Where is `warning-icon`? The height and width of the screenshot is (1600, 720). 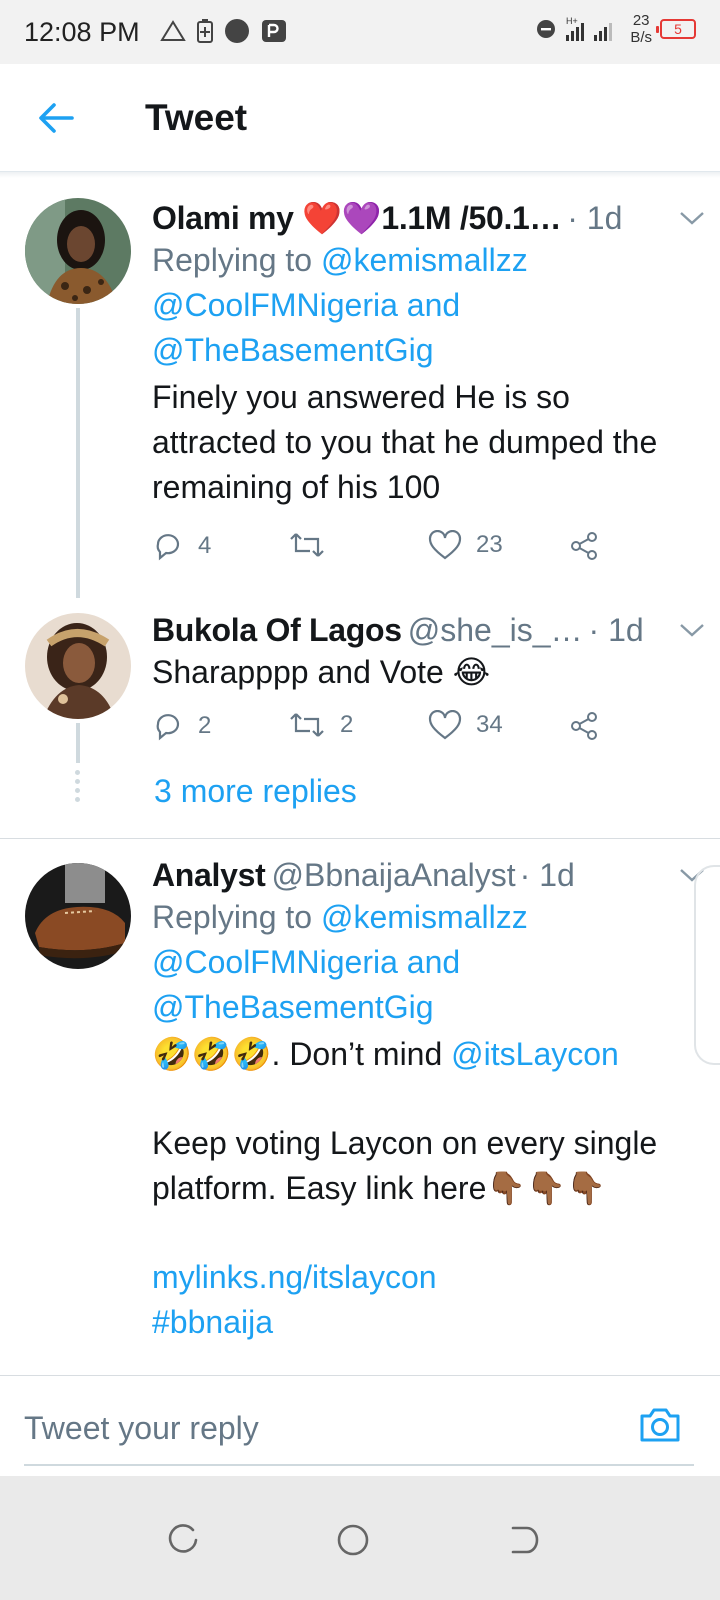
warning-icon is located at coordinates (173, 30).